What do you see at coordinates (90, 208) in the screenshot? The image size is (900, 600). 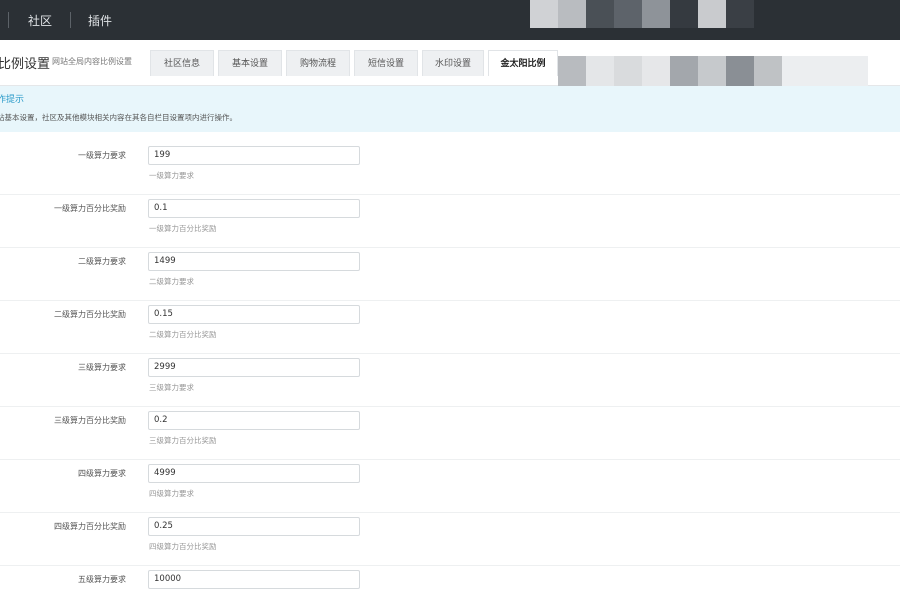 I see `field-label: 一级算力百分比奖励` at bounding box center [90, 208].